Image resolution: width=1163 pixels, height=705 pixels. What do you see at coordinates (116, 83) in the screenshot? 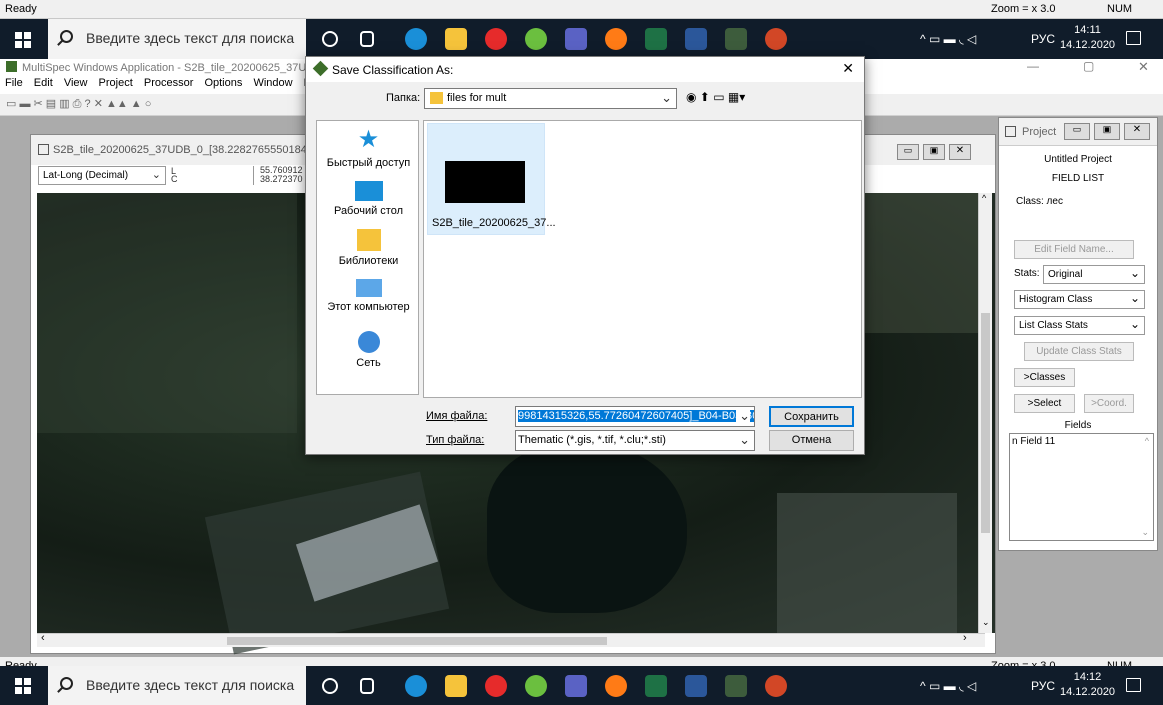
I see `menu-project: Project` at bounding box center [116, 83].